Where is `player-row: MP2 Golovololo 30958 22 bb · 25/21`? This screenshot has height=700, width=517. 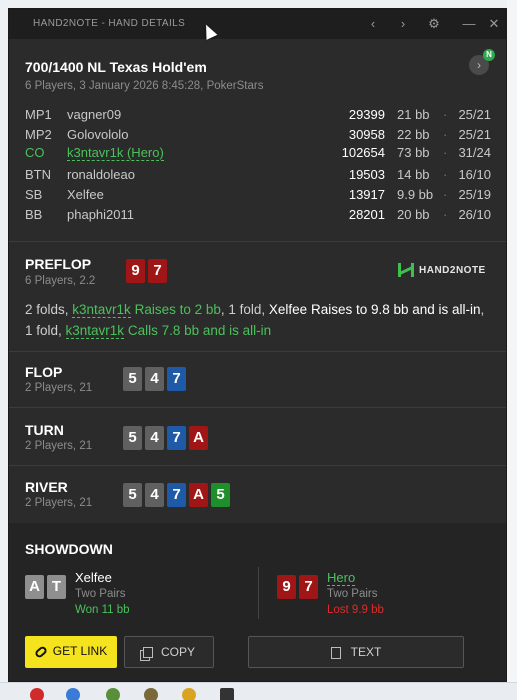
player-row: MP2 Golovololo 30958 22 bb · 25/21 is located at coordinates (258, 136).